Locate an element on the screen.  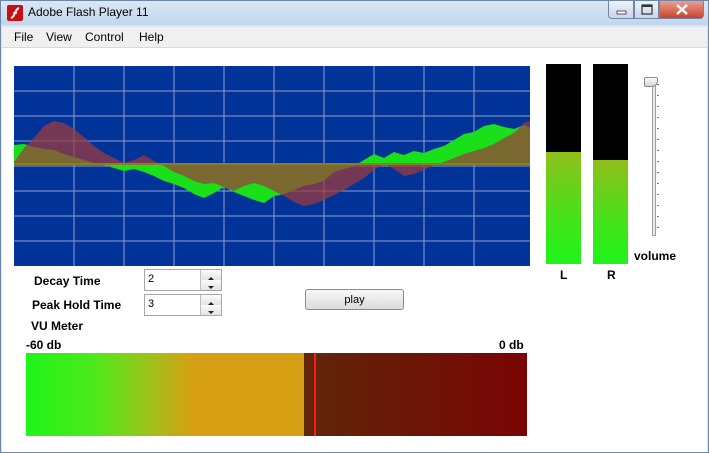
vu-meter-bar is located at coordinates (276, 394).